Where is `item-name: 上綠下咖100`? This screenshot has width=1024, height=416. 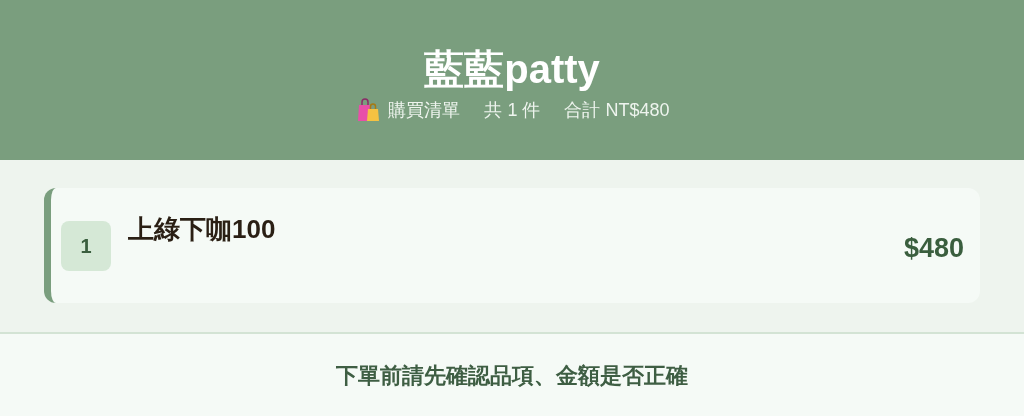
item-name: 上綠下咖100 is located at coordinates (202, 229).